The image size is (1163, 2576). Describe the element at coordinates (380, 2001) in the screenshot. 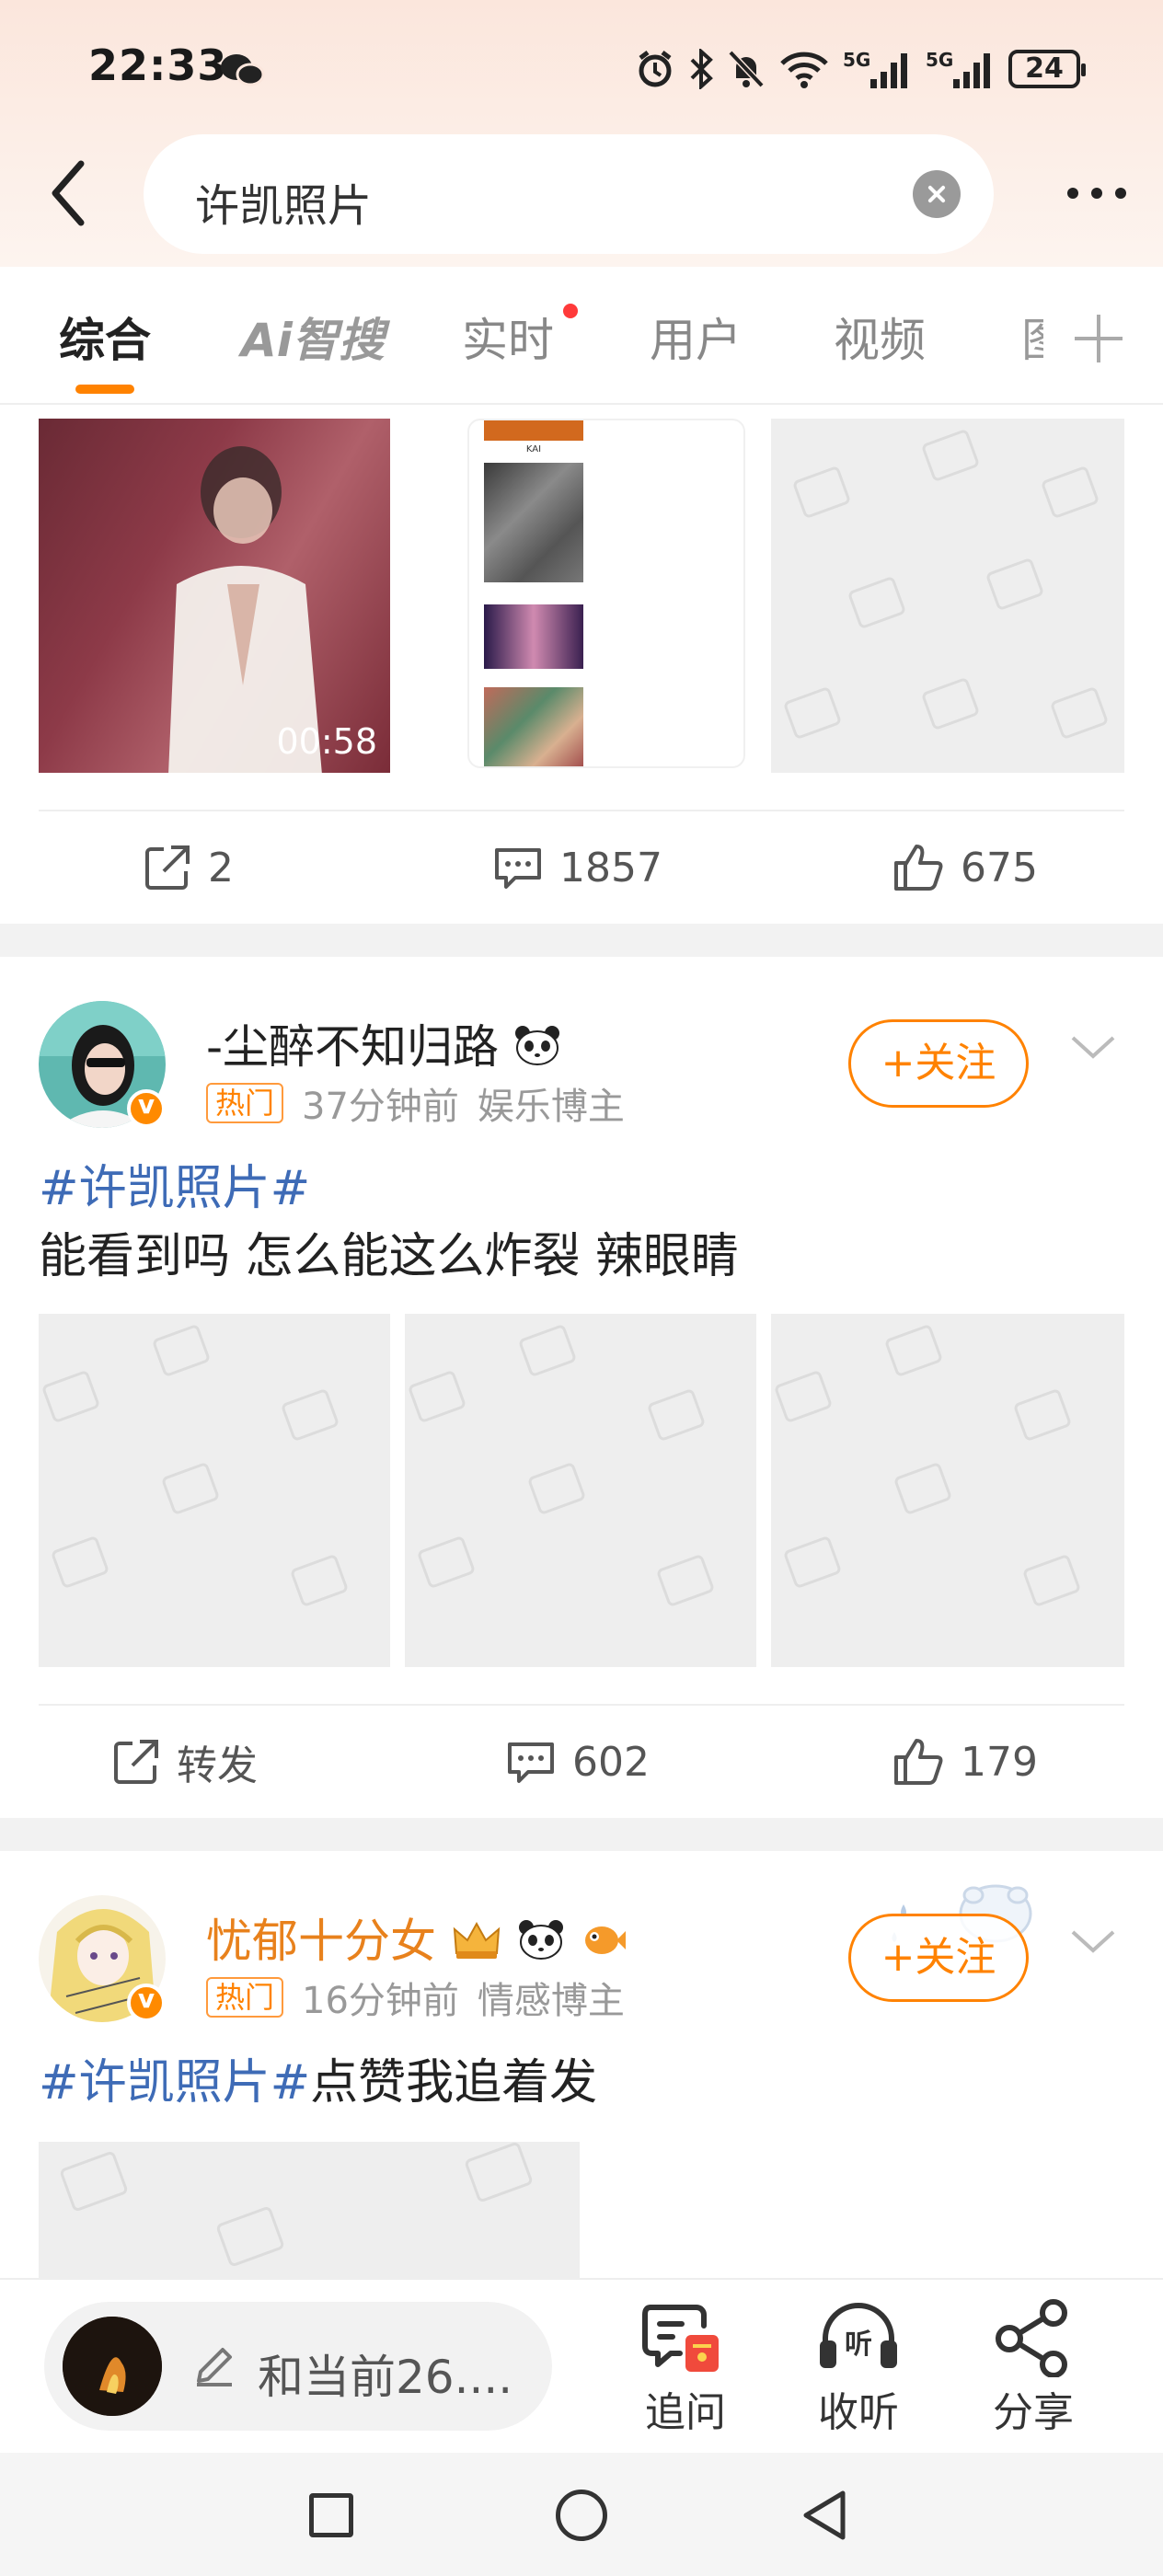

I see `post-time: 16分钟前` at that location.